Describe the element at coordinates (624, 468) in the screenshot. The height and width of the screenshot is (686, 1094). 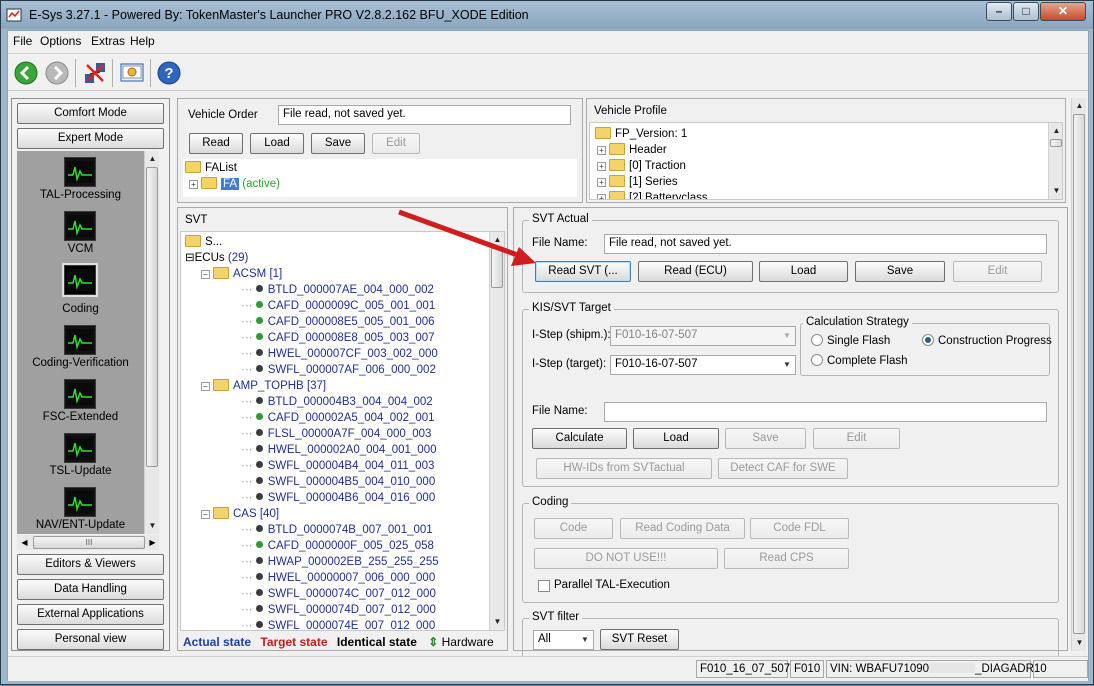
I see `hw-ids-from-svtactual-button: HW-IDs from SVTactual` at that location.